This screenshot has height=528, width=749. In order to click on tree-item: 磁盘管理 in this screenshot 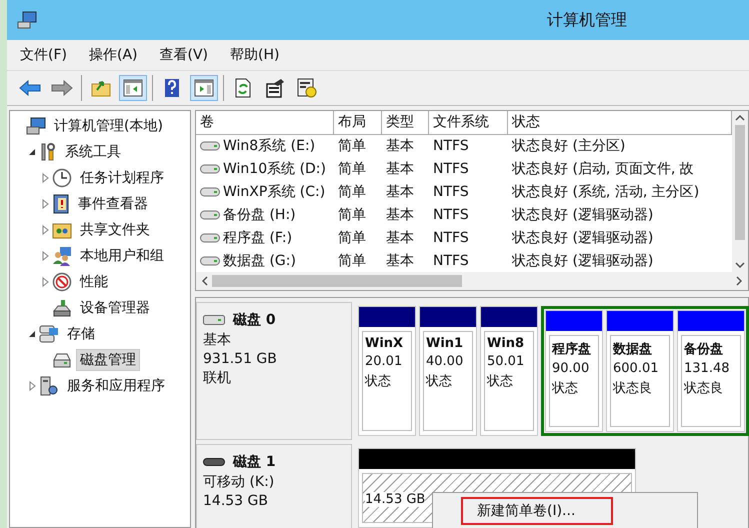, I will do `click(108, 360)`.